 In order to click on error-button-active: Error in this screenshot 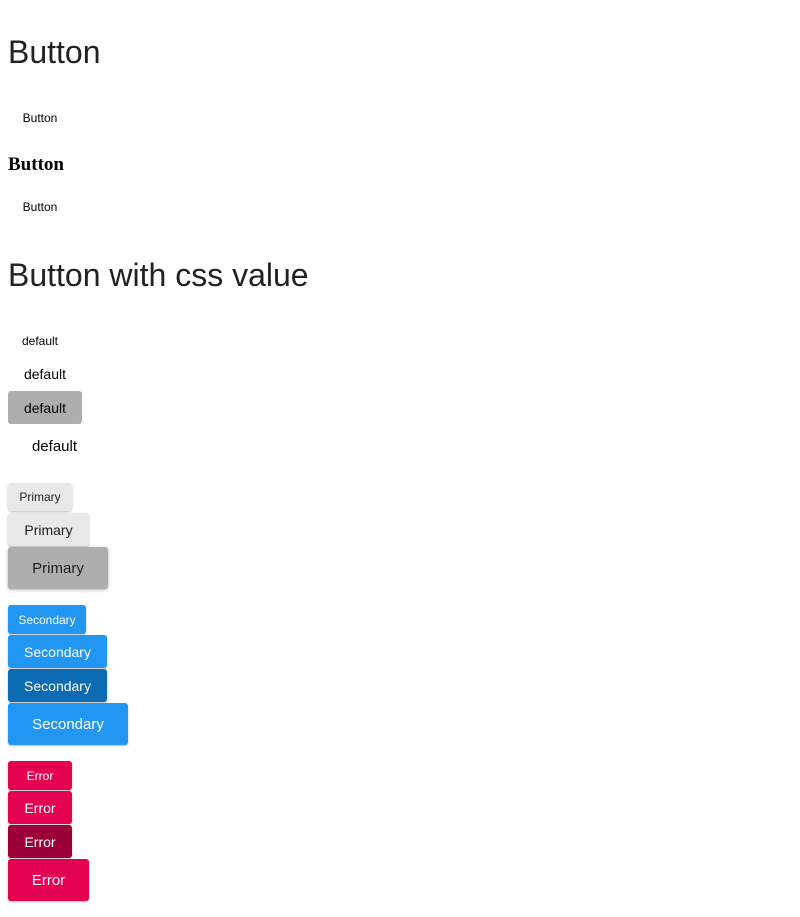, I will do `click(40, 841)`.